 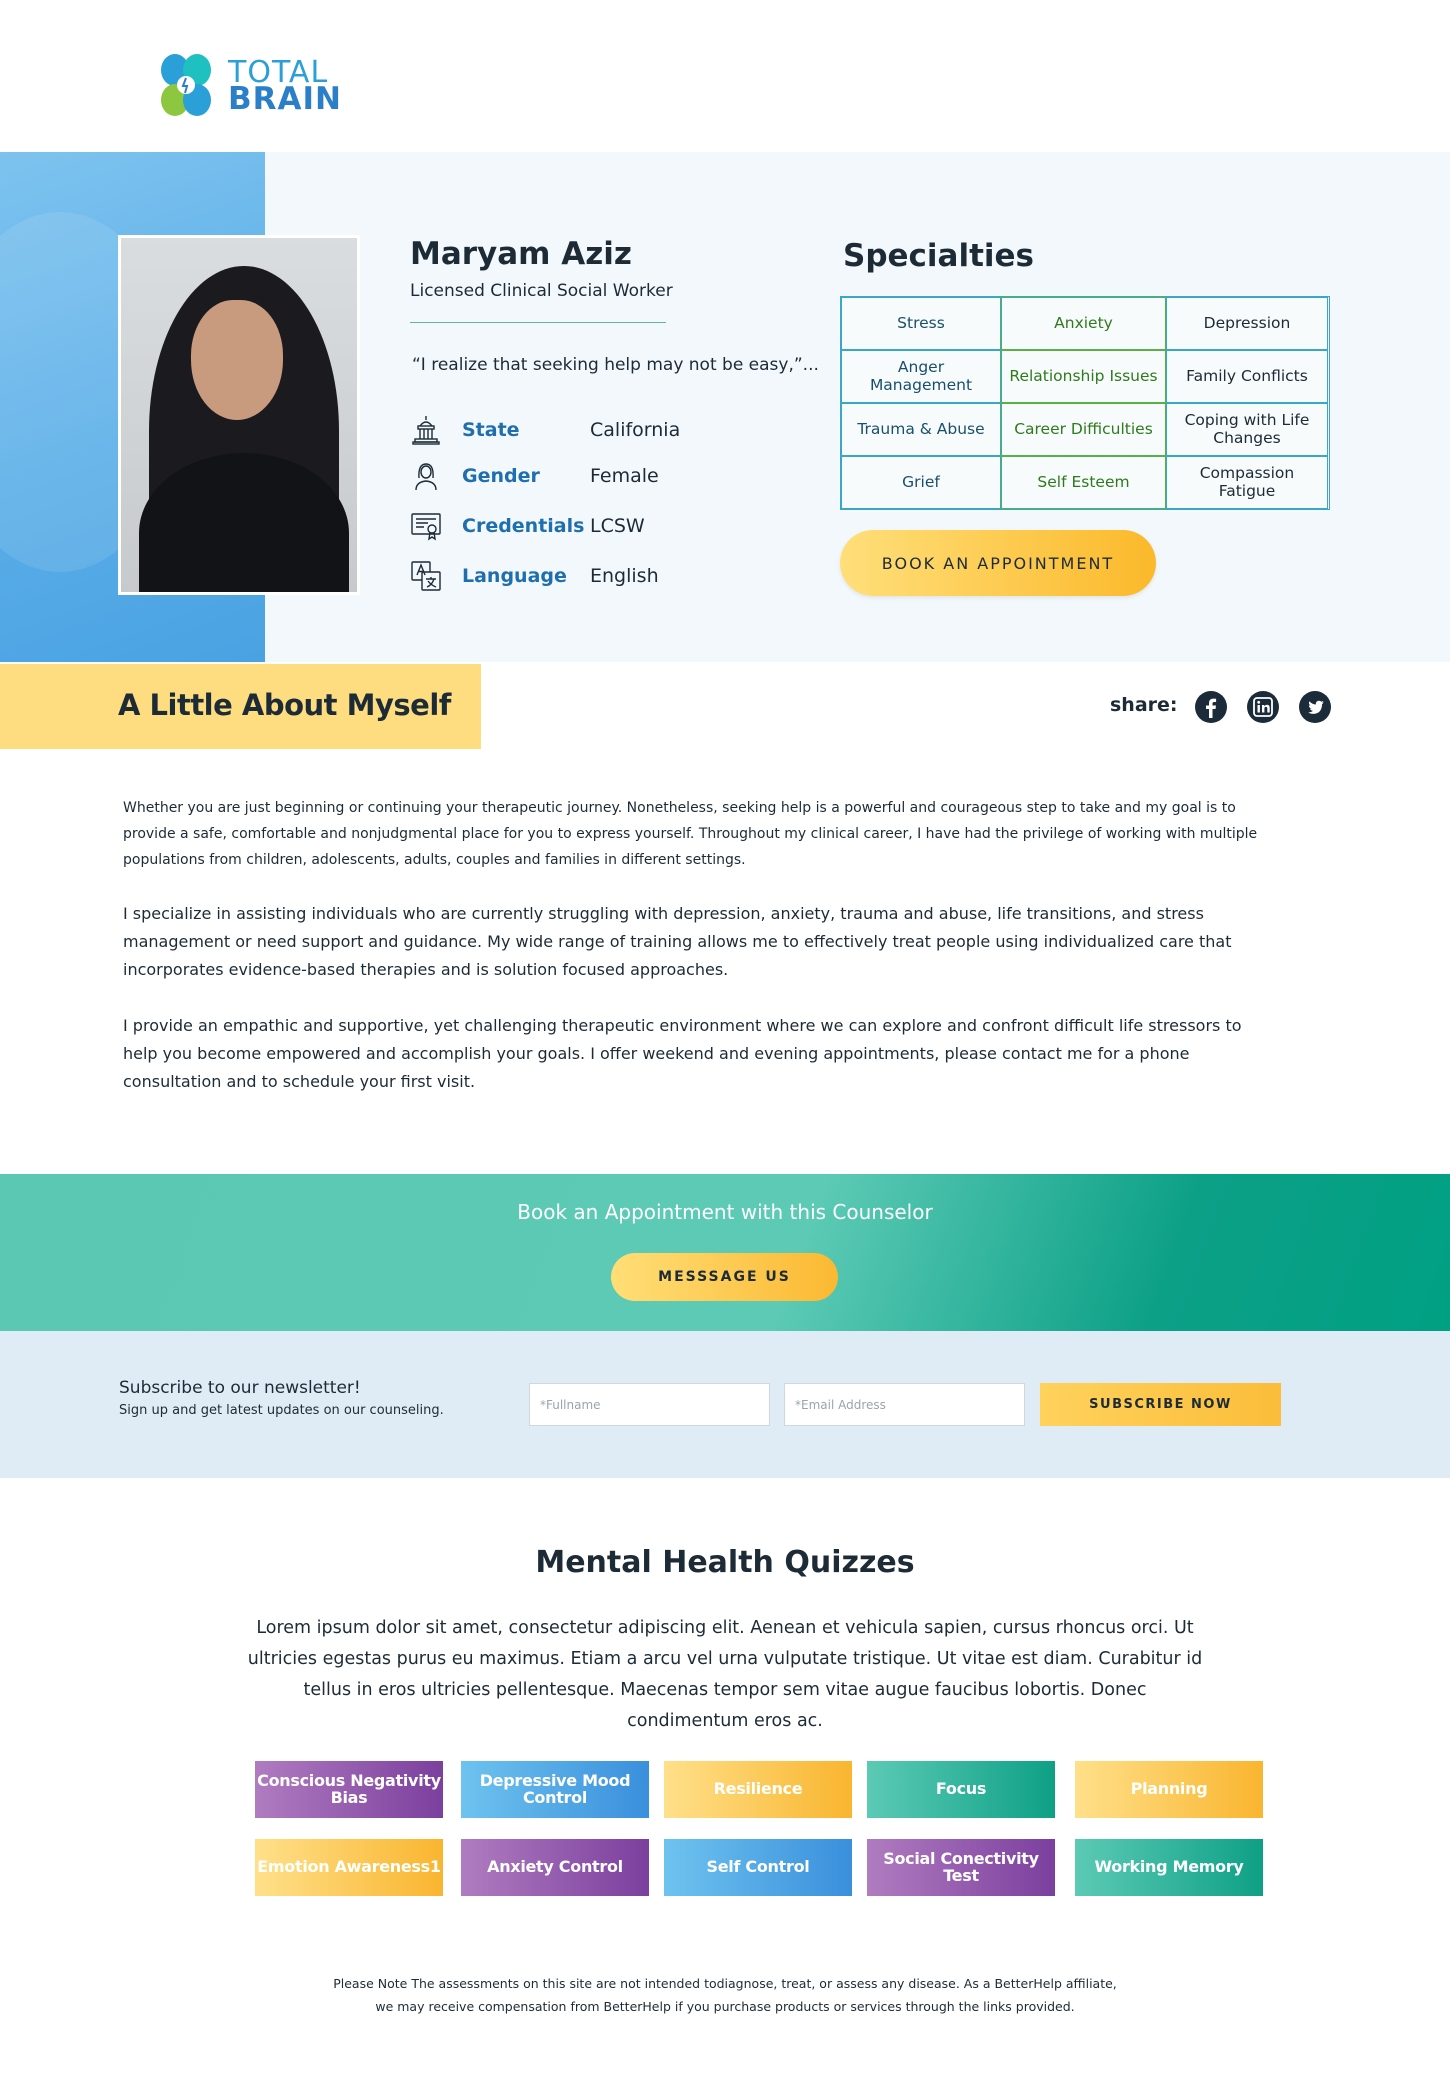 I want to click on linkedin-icon, so click(x=1263, y=707).